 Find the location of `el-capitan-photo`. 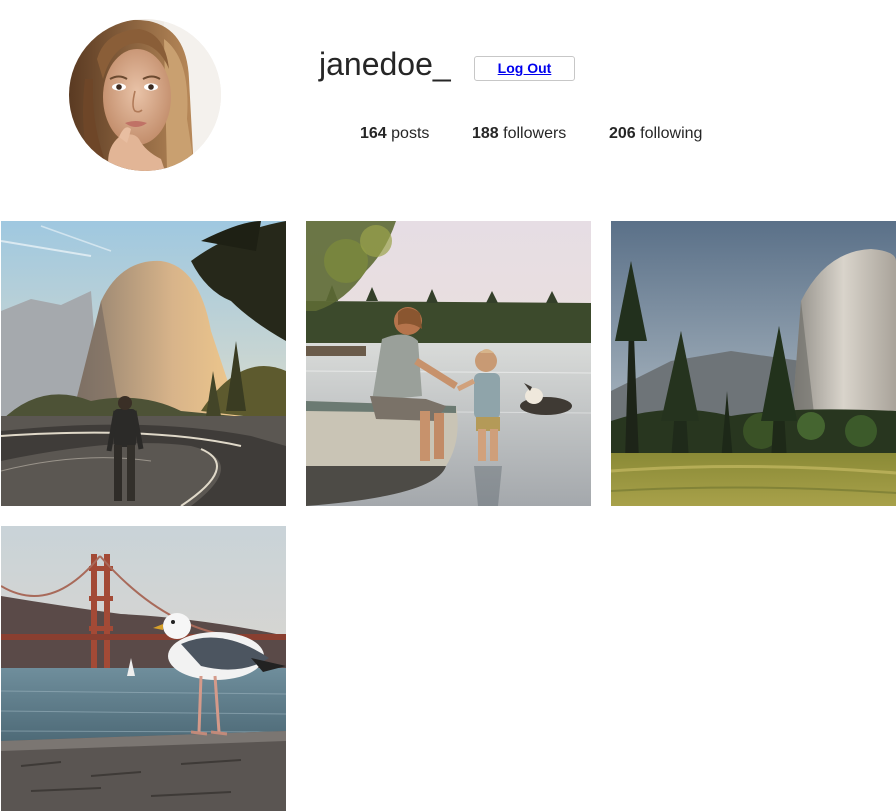

el-capitan-photo is located at coordinates (753, 363).